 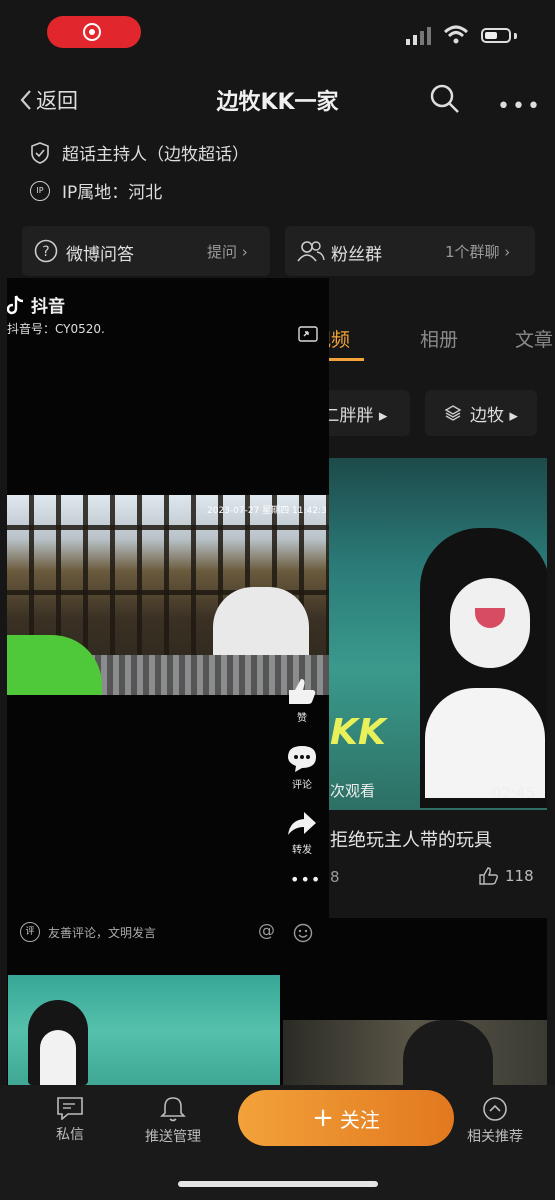 I want to click on group-icon, so click(x=311, y=251).